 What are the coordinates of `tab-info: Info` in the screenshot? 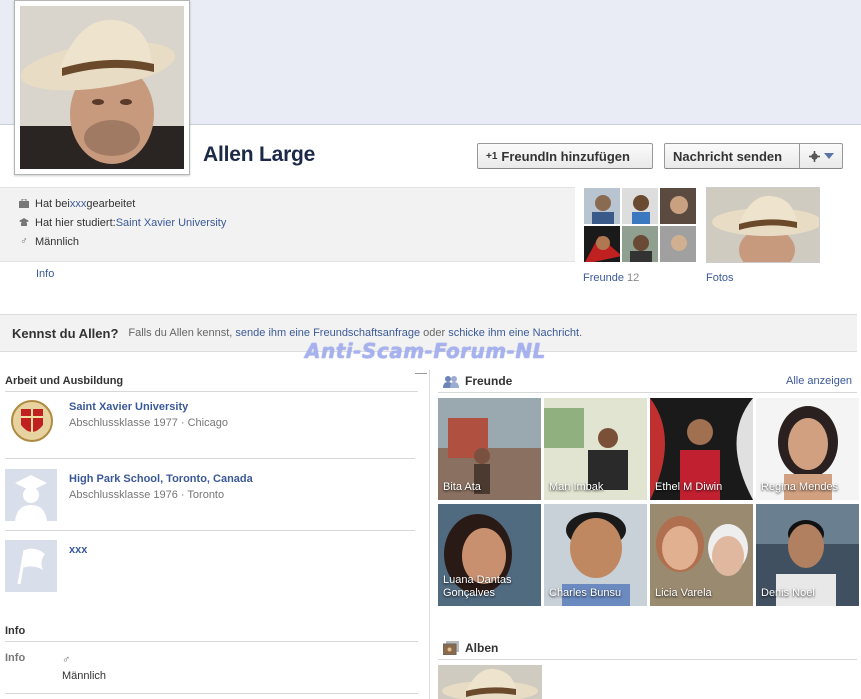 It's located at (45, 274).